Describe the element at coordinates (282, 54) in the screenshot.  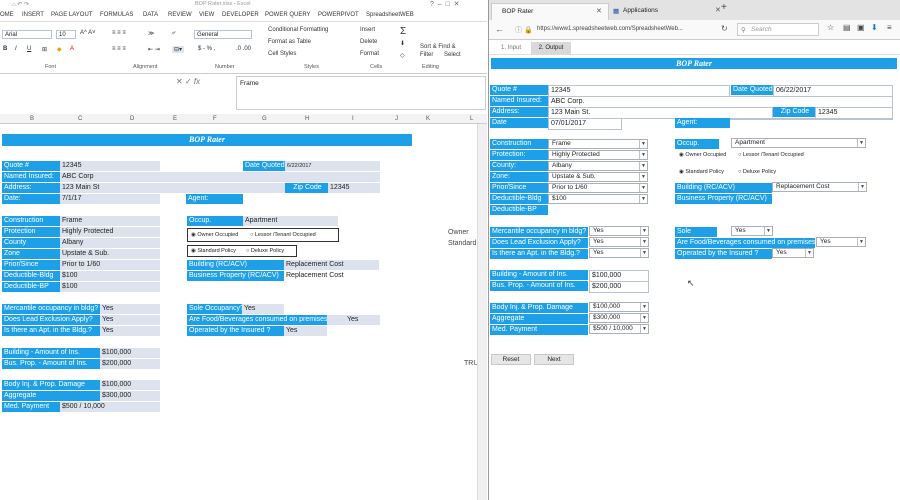
I see `cell-styles-button: Cell Styles` at that location.